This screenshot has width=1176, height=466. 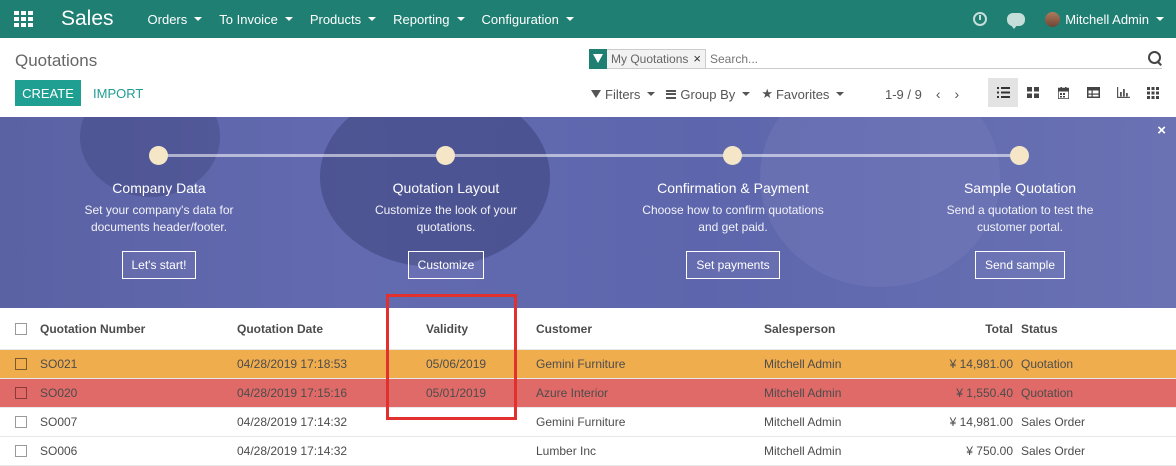 What do you see at coordinates (446, 219) in the screenshot?
I see `step-description: Customize the look of your quotations.` at bounding box center [446, 219].